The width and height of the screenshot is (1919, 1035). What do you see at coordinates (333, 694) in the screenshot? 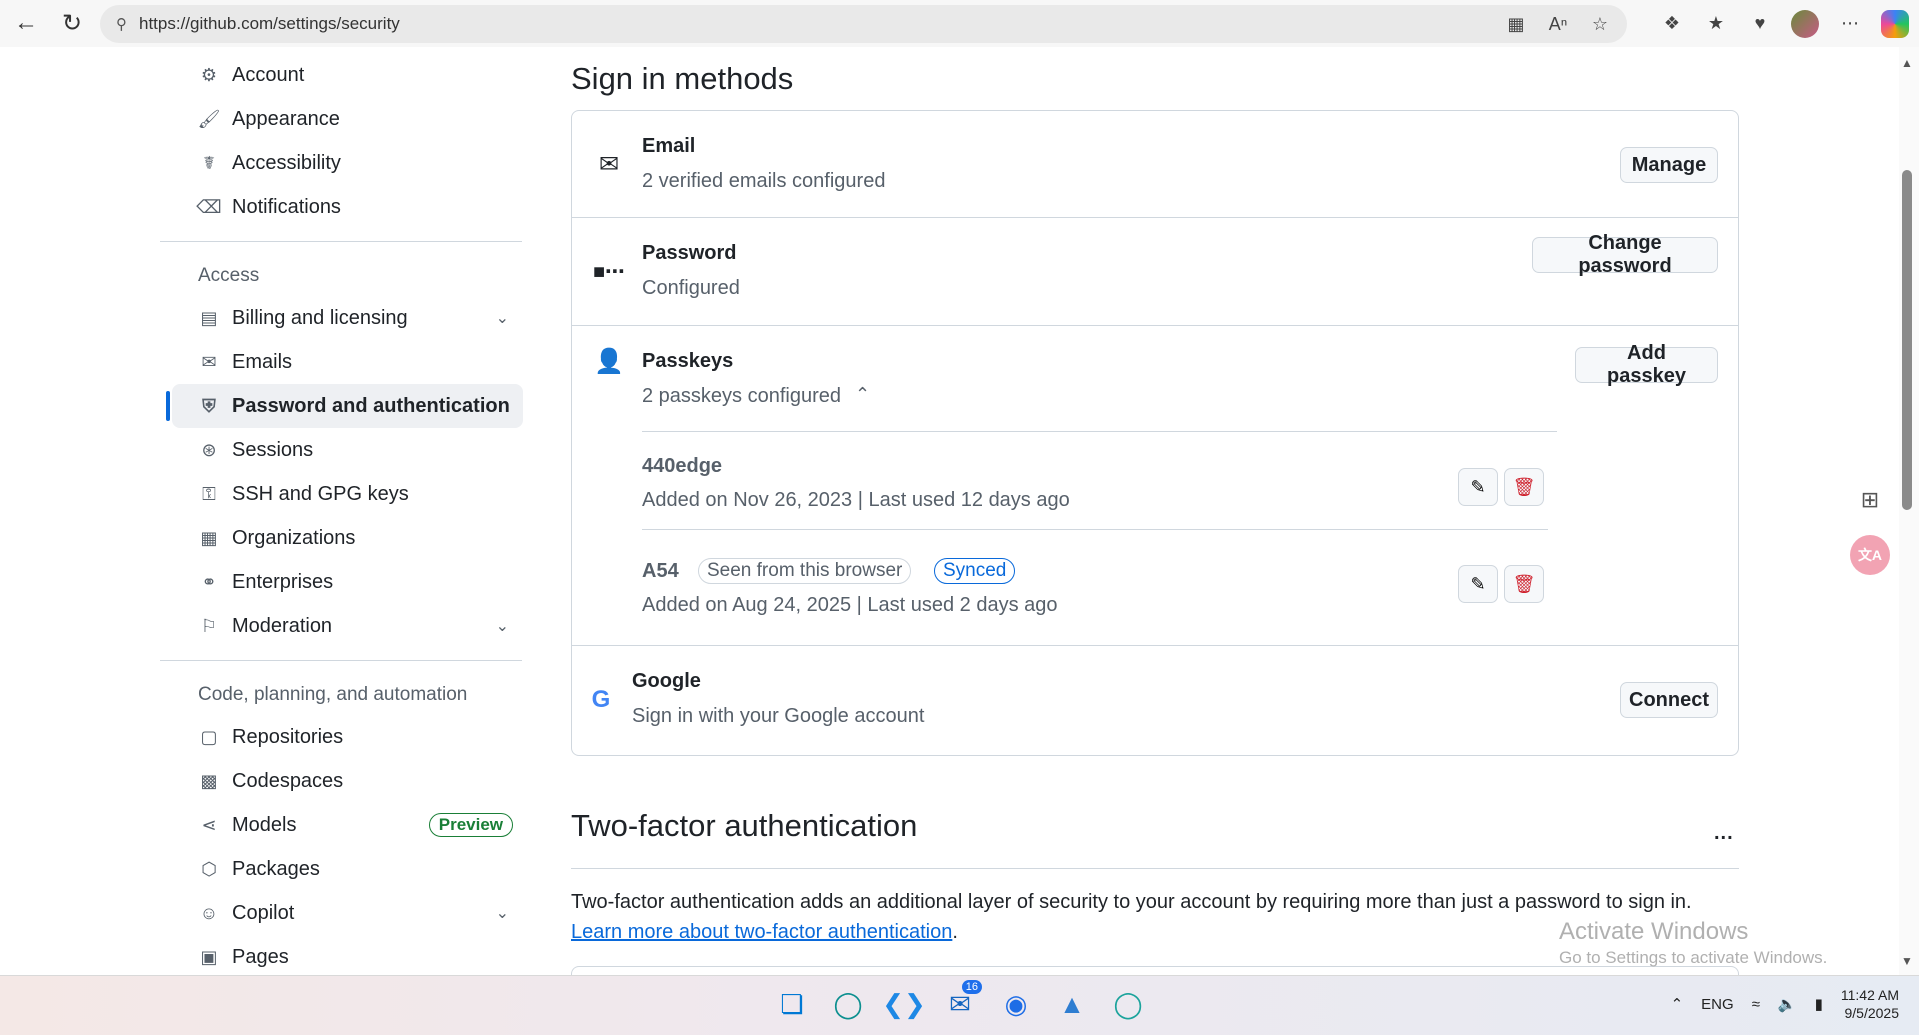
I see `sidebar-heading-code: Code, planning, and automation` at bounding box center [333, 694].